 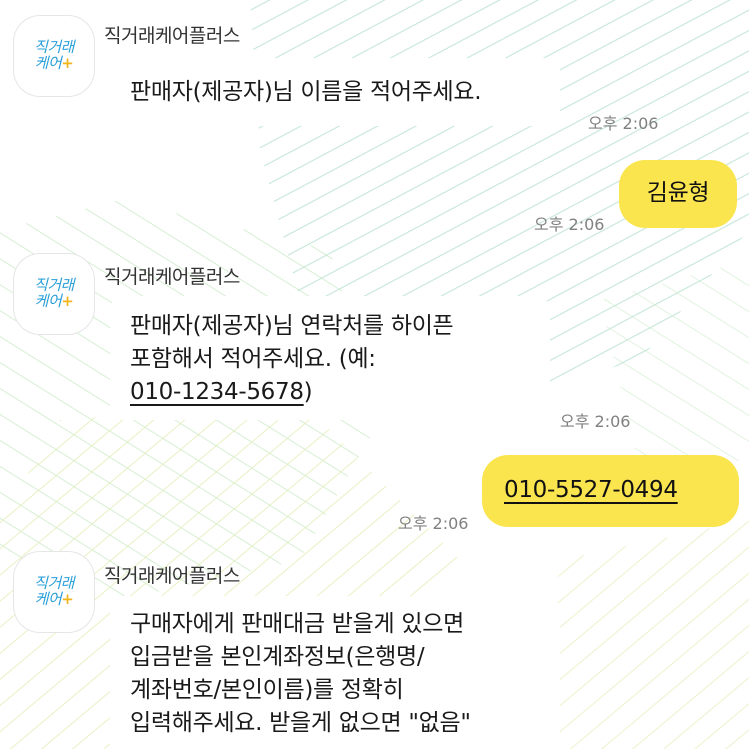 What do you see at coordinates (292, 326) in the screenshot?
I see `message-text-line: 판매자(제공자)님 연락처를 하이픈` at bounding box center [292, 326].